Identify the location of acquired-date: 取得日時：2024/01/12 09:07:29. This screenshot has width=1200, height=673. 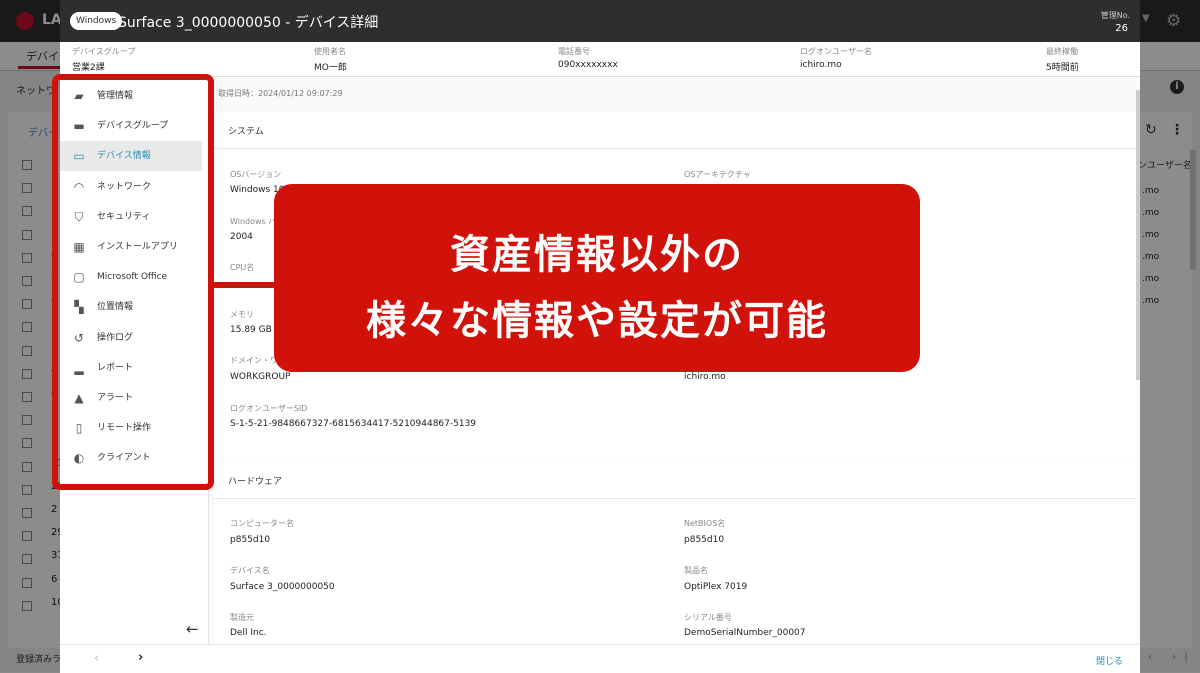
(280, 93).